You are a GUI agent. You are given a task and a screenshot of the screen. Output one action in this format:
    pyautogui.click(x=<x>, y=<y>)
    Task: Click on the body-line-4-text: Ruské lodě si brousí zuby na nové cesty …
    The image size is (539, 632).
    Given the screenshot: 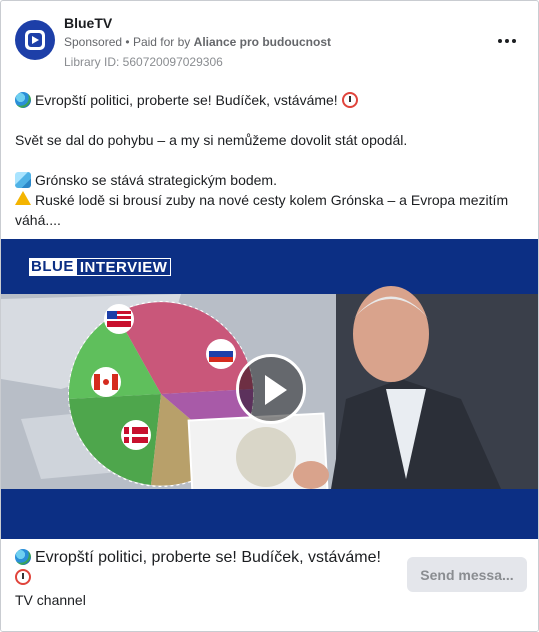 What is the action you would take?
    pyautogui.click(x=262, y=210)
    